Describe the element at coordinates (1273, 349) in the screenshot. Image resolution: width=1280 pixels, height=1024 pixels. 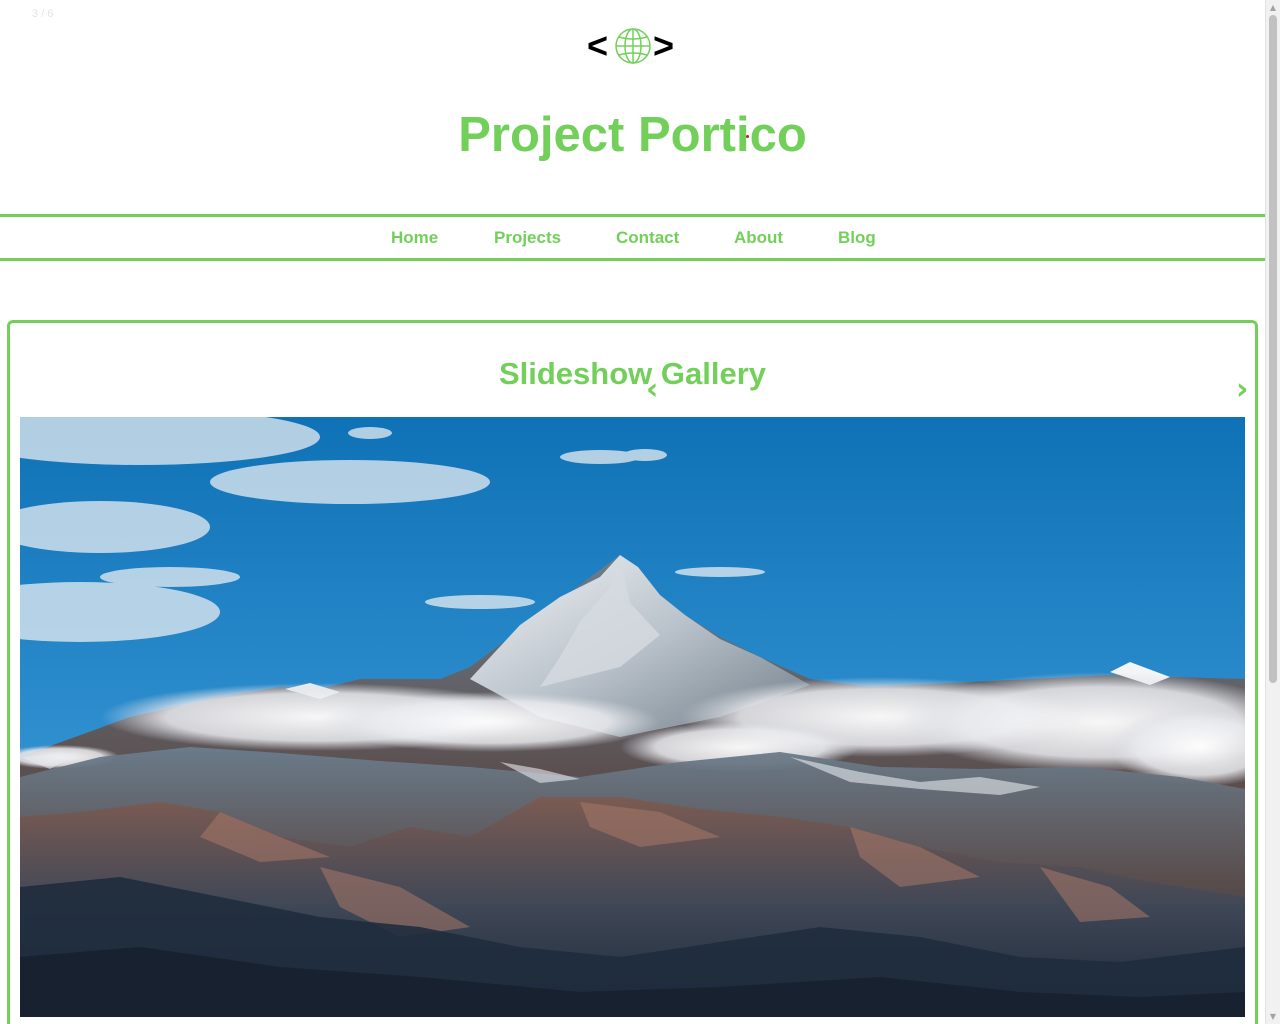
I see `scrollbar-thumb` at that location.